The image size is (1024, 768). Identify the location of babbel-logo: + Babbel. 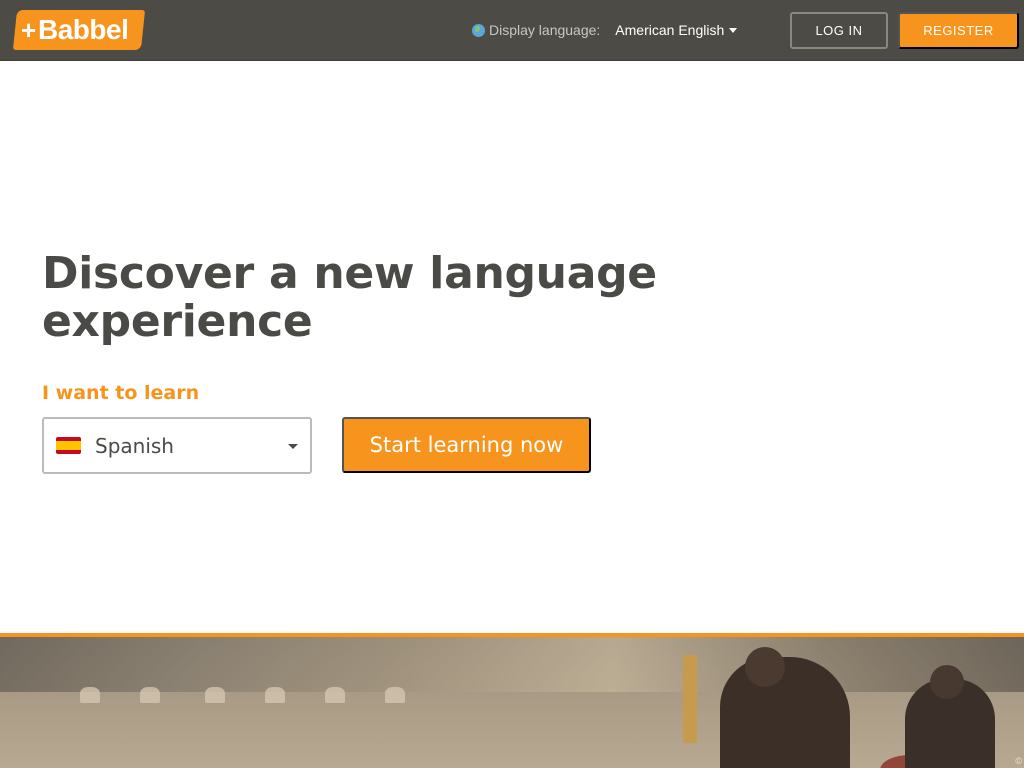
(79, 30).